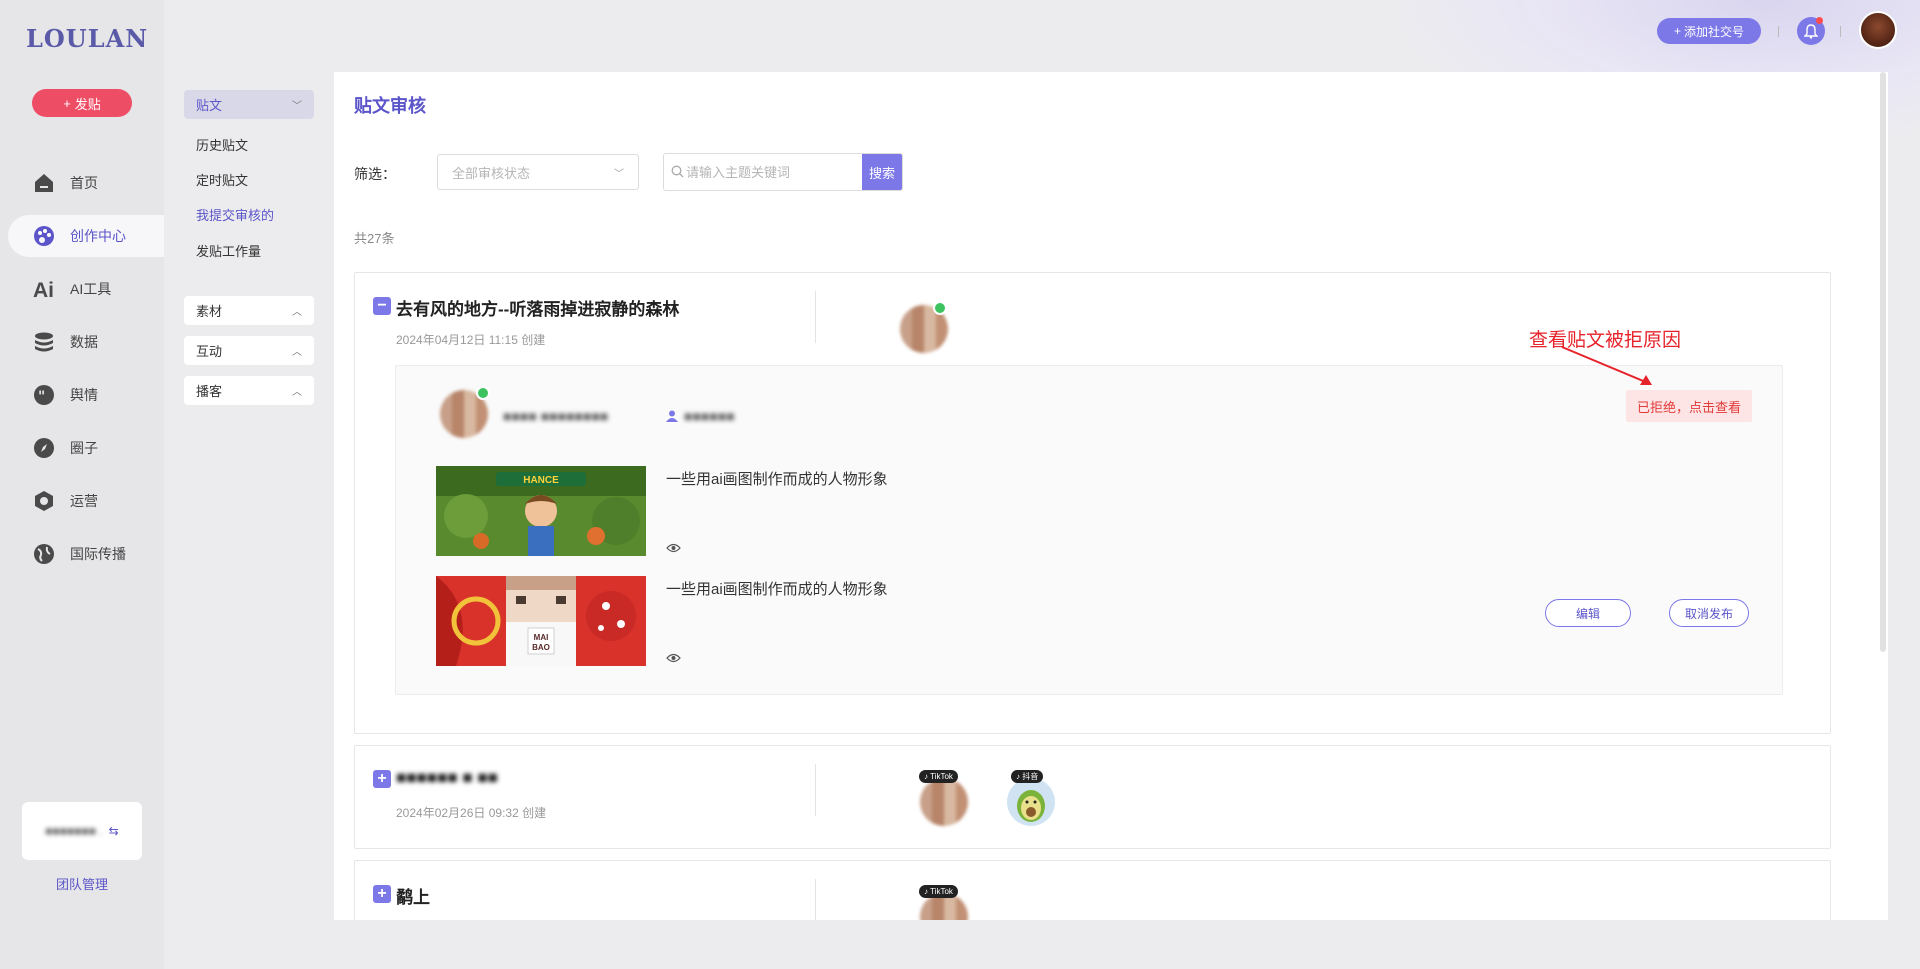 Image resolution: width=1920 pixels, height=969 pixels. I want to click on tiktok-badge: ♪ TikTok, so click(938, 776).